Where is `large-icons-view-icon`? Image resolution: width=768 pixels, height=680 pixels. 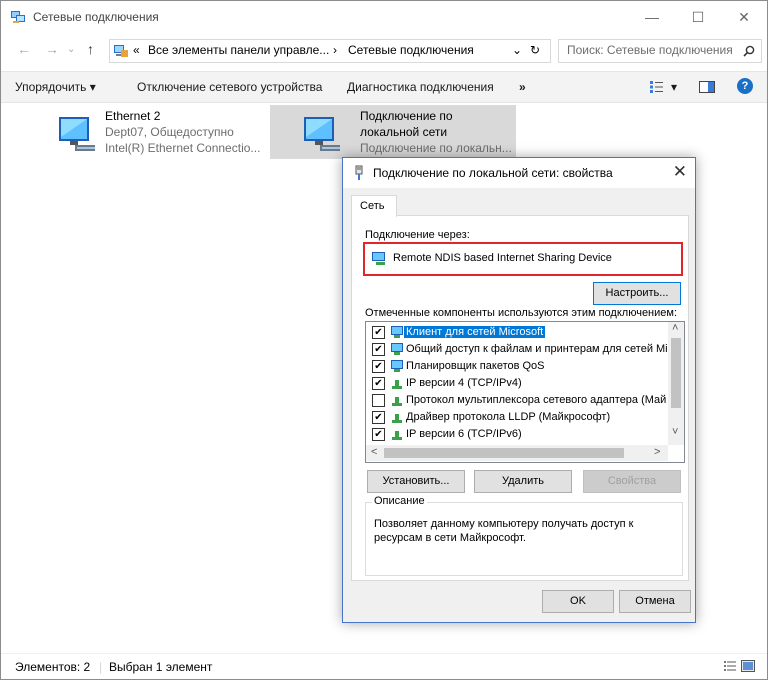
large-icons-view-icon is located at coordinates (748, 666).